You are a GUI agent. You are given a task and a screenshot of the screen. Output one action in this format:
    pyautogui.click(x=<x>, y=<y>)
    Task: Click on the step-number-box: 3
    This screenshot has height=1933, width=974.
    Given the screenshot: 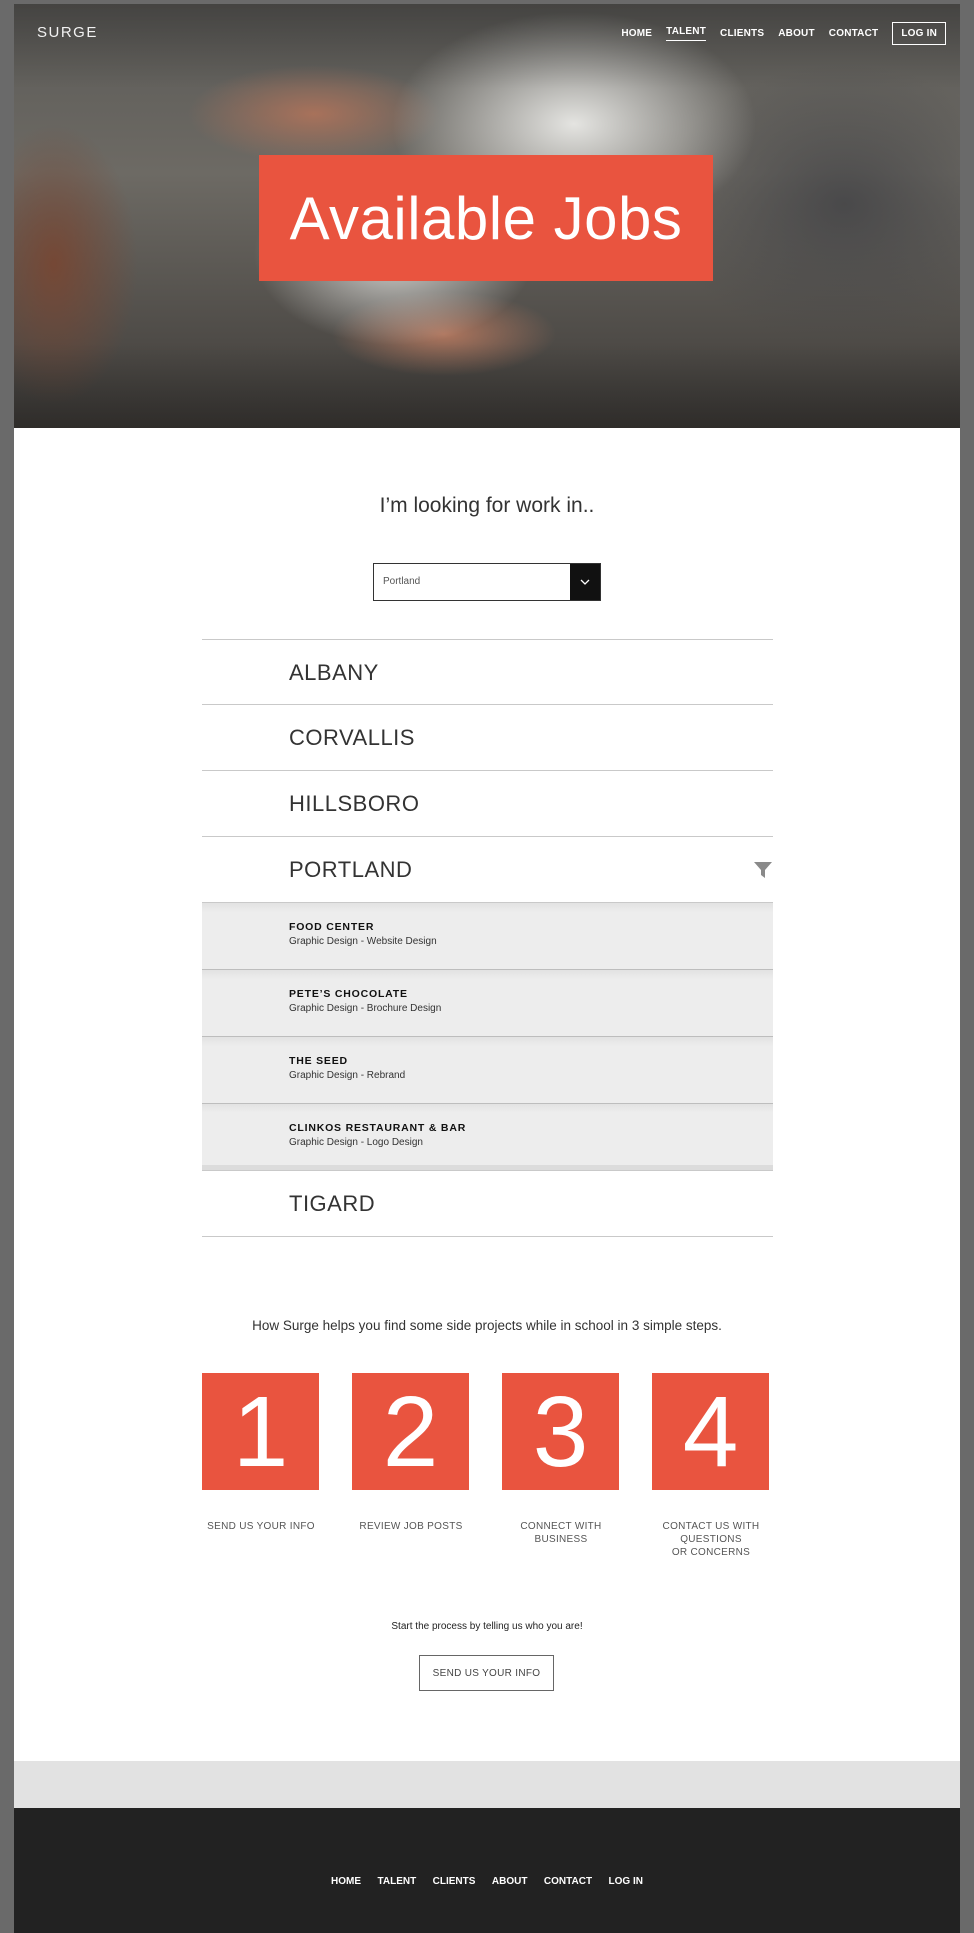 What is the action you would take?
    pyautogui.click(x=560, y=1431)
    